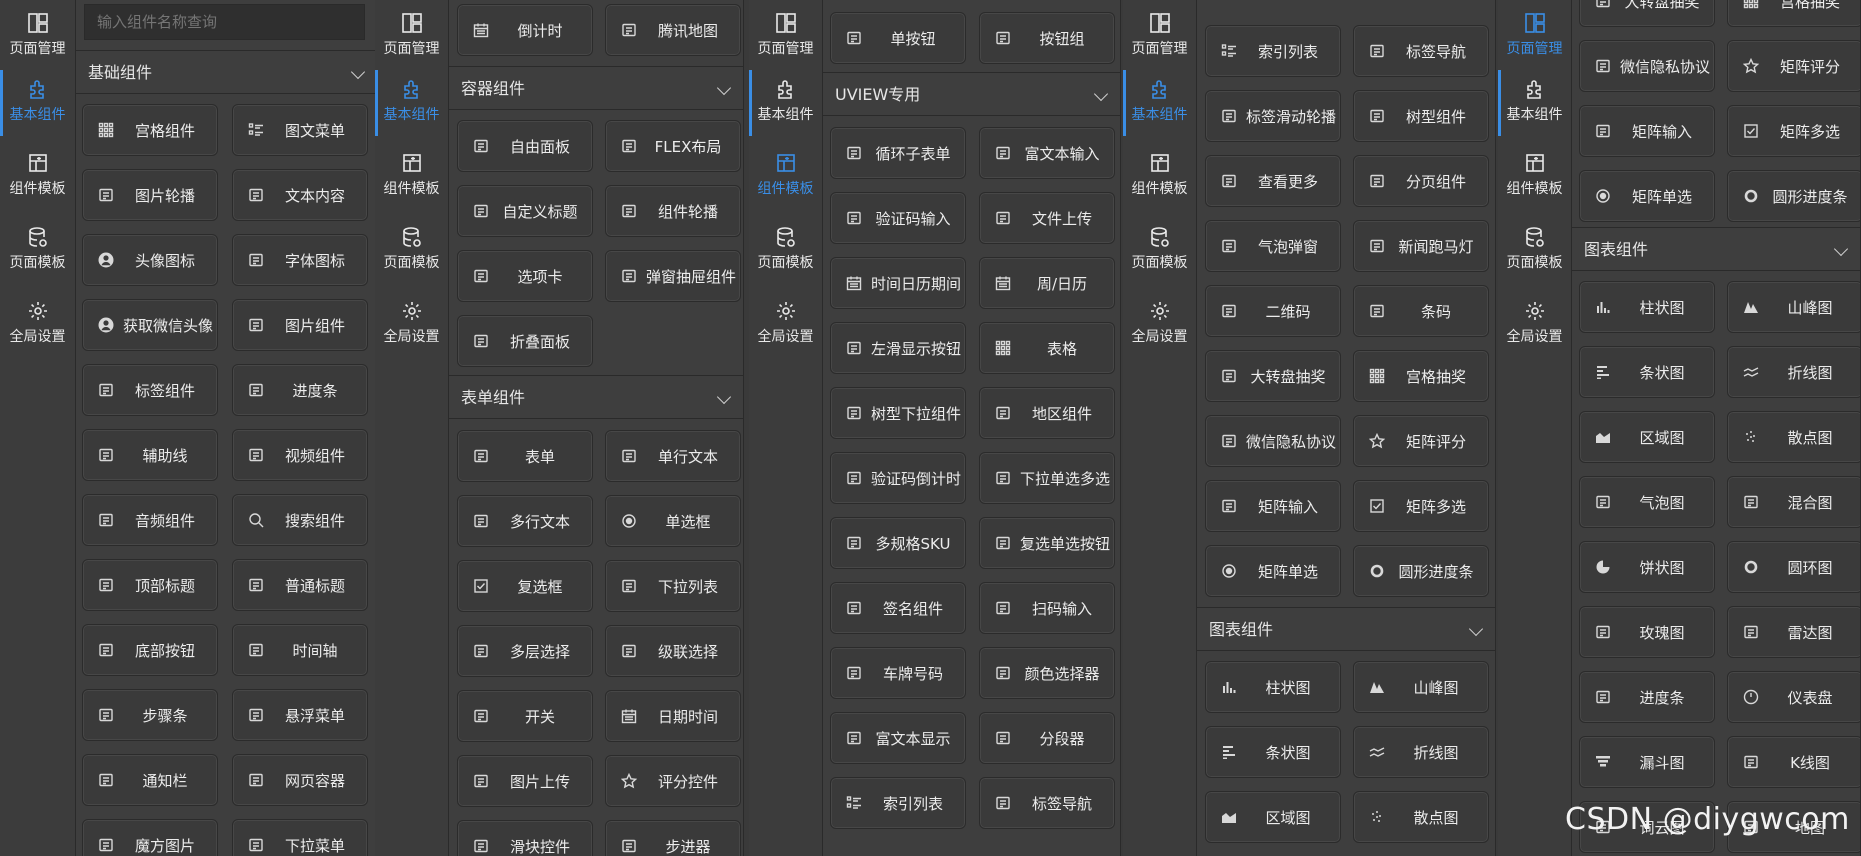  What do you see at coordinates (150, 195) in the screenshot?
I see `component-button: 图片轮播` at bounding box center [150, 195].